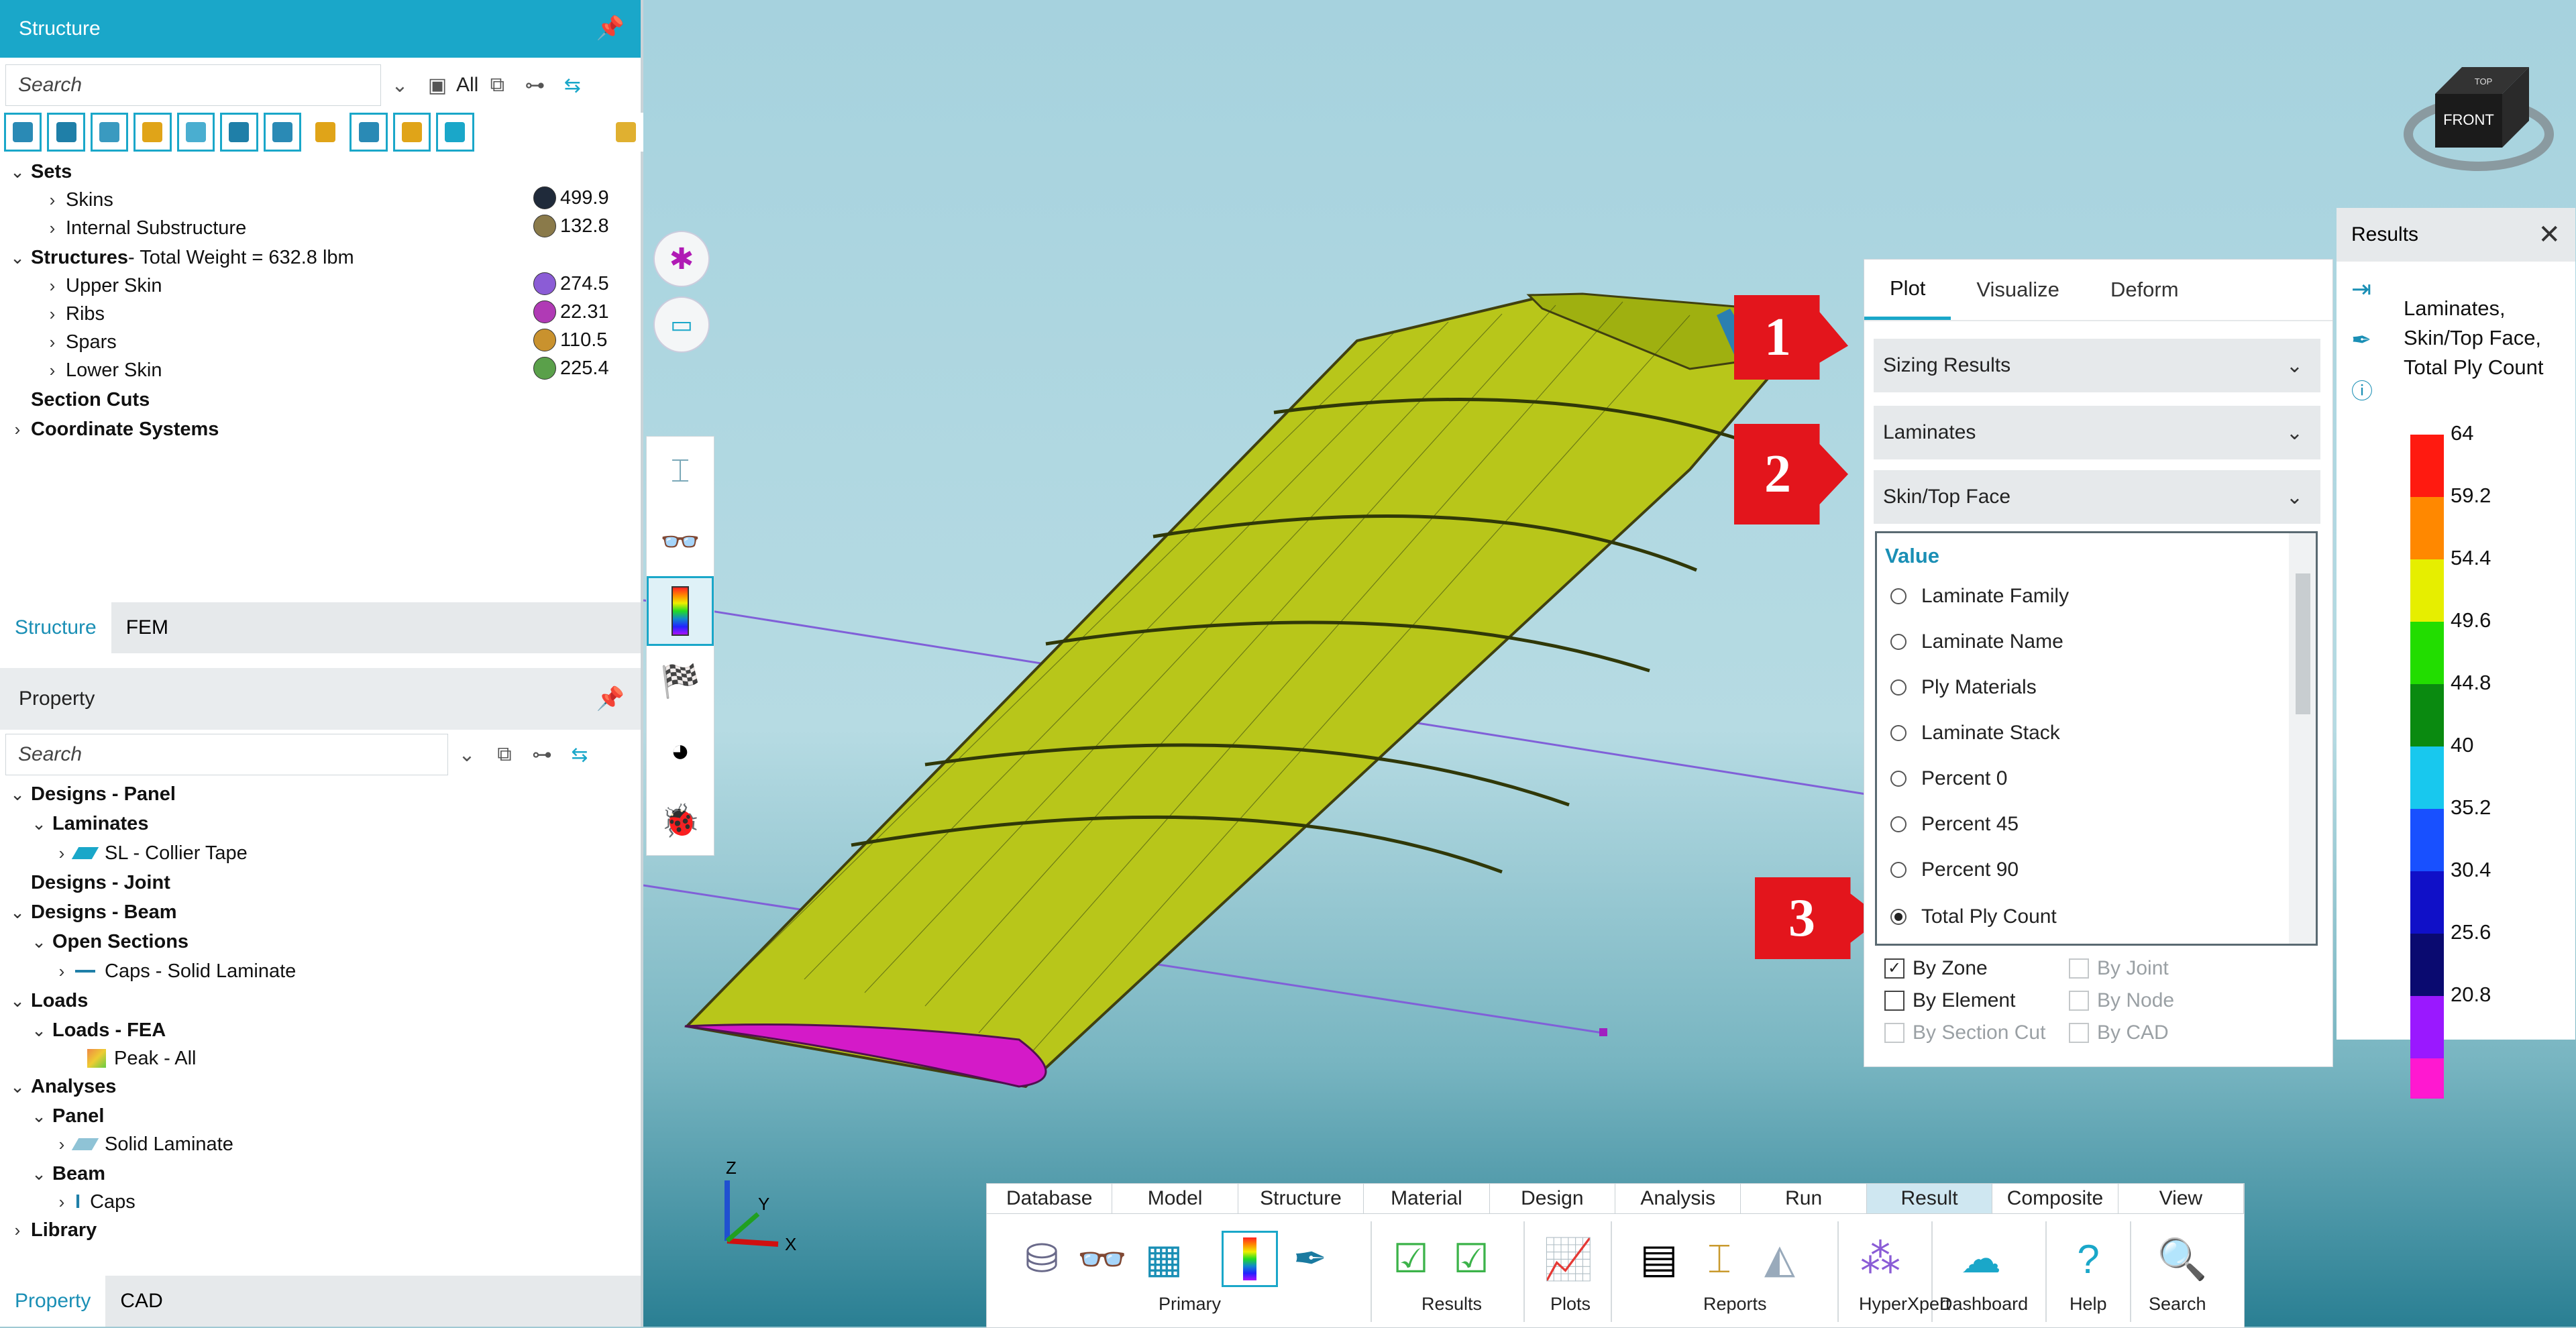 The image size is (2576, 1328). I want to click on option-total-ply-count: Total Ply Count, so click(1973, 917).